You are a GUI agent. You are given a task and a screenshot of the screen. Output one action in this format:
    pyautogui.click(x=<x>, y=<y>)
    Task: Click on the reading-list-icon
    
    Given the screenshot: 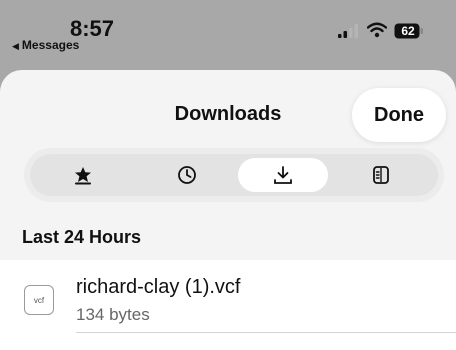 What is the action you would take?
    pyautogui.click(x=381, y=175)
    